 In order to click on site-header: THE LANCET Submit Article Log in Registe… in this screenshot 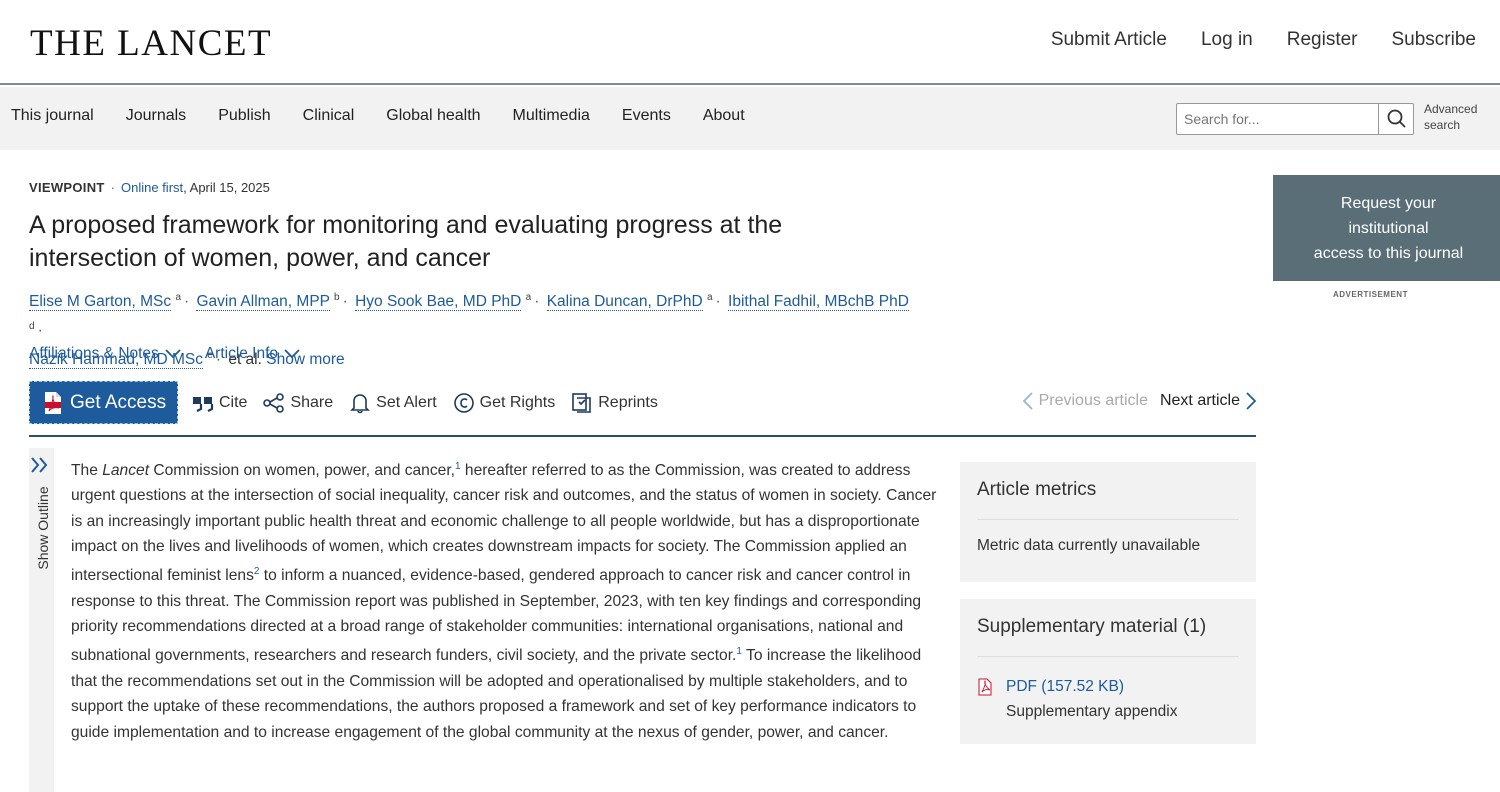, I will do `click(750, 42)`.